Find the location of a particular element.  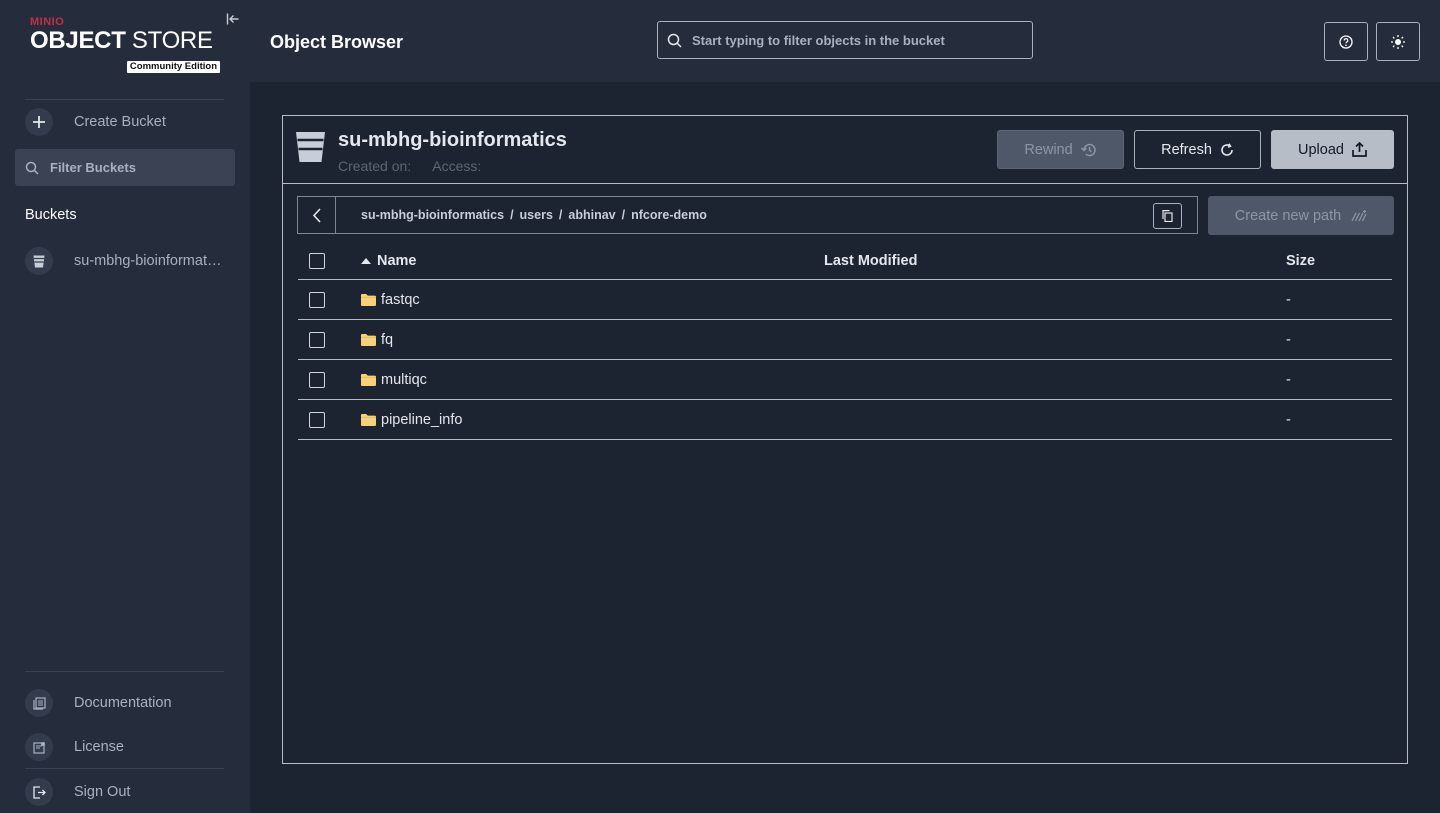

object-name-cell: pipeline_info is located at coordinates (411, 420).